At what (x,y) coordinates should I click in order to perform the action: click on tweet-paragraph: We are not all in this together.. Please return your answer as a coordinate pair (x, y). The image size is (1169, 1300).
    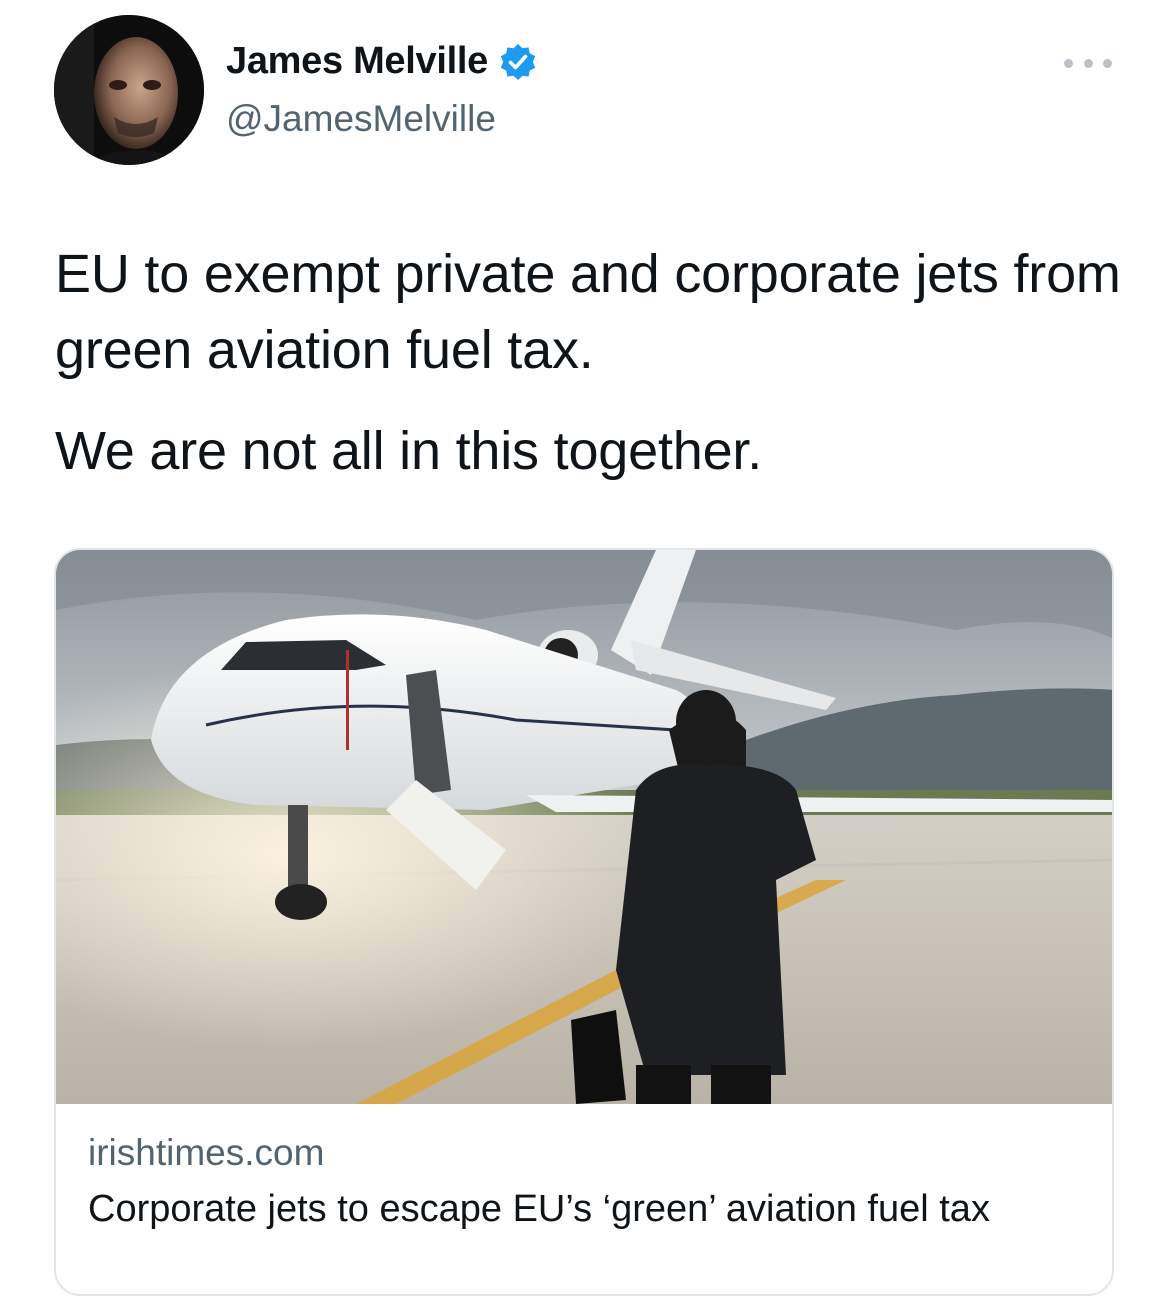
    Looking at the image, I should click on (409, 451).